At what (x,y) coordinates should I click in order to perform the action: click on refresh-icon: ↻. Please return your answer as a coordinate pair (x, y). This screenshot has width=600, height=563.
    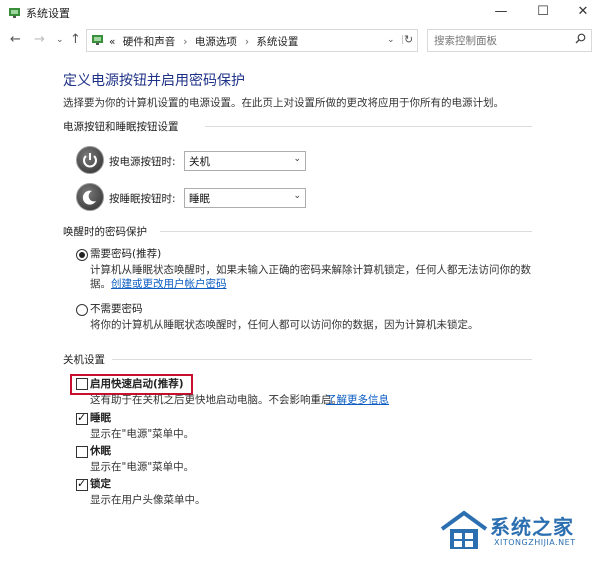
    Looking at the image, I should click on (408, 39).